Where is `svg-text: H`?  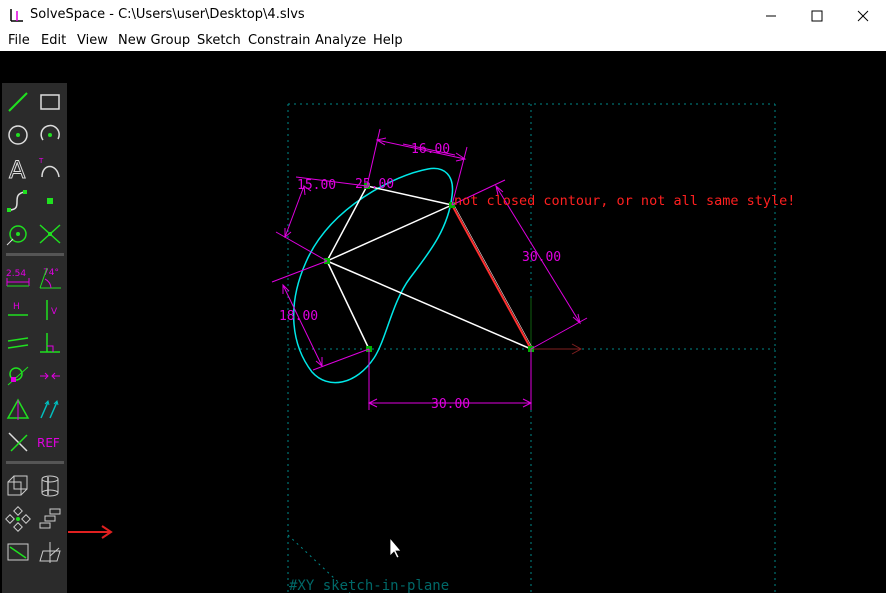
svg-text: H is located at coordinates (16, 307).